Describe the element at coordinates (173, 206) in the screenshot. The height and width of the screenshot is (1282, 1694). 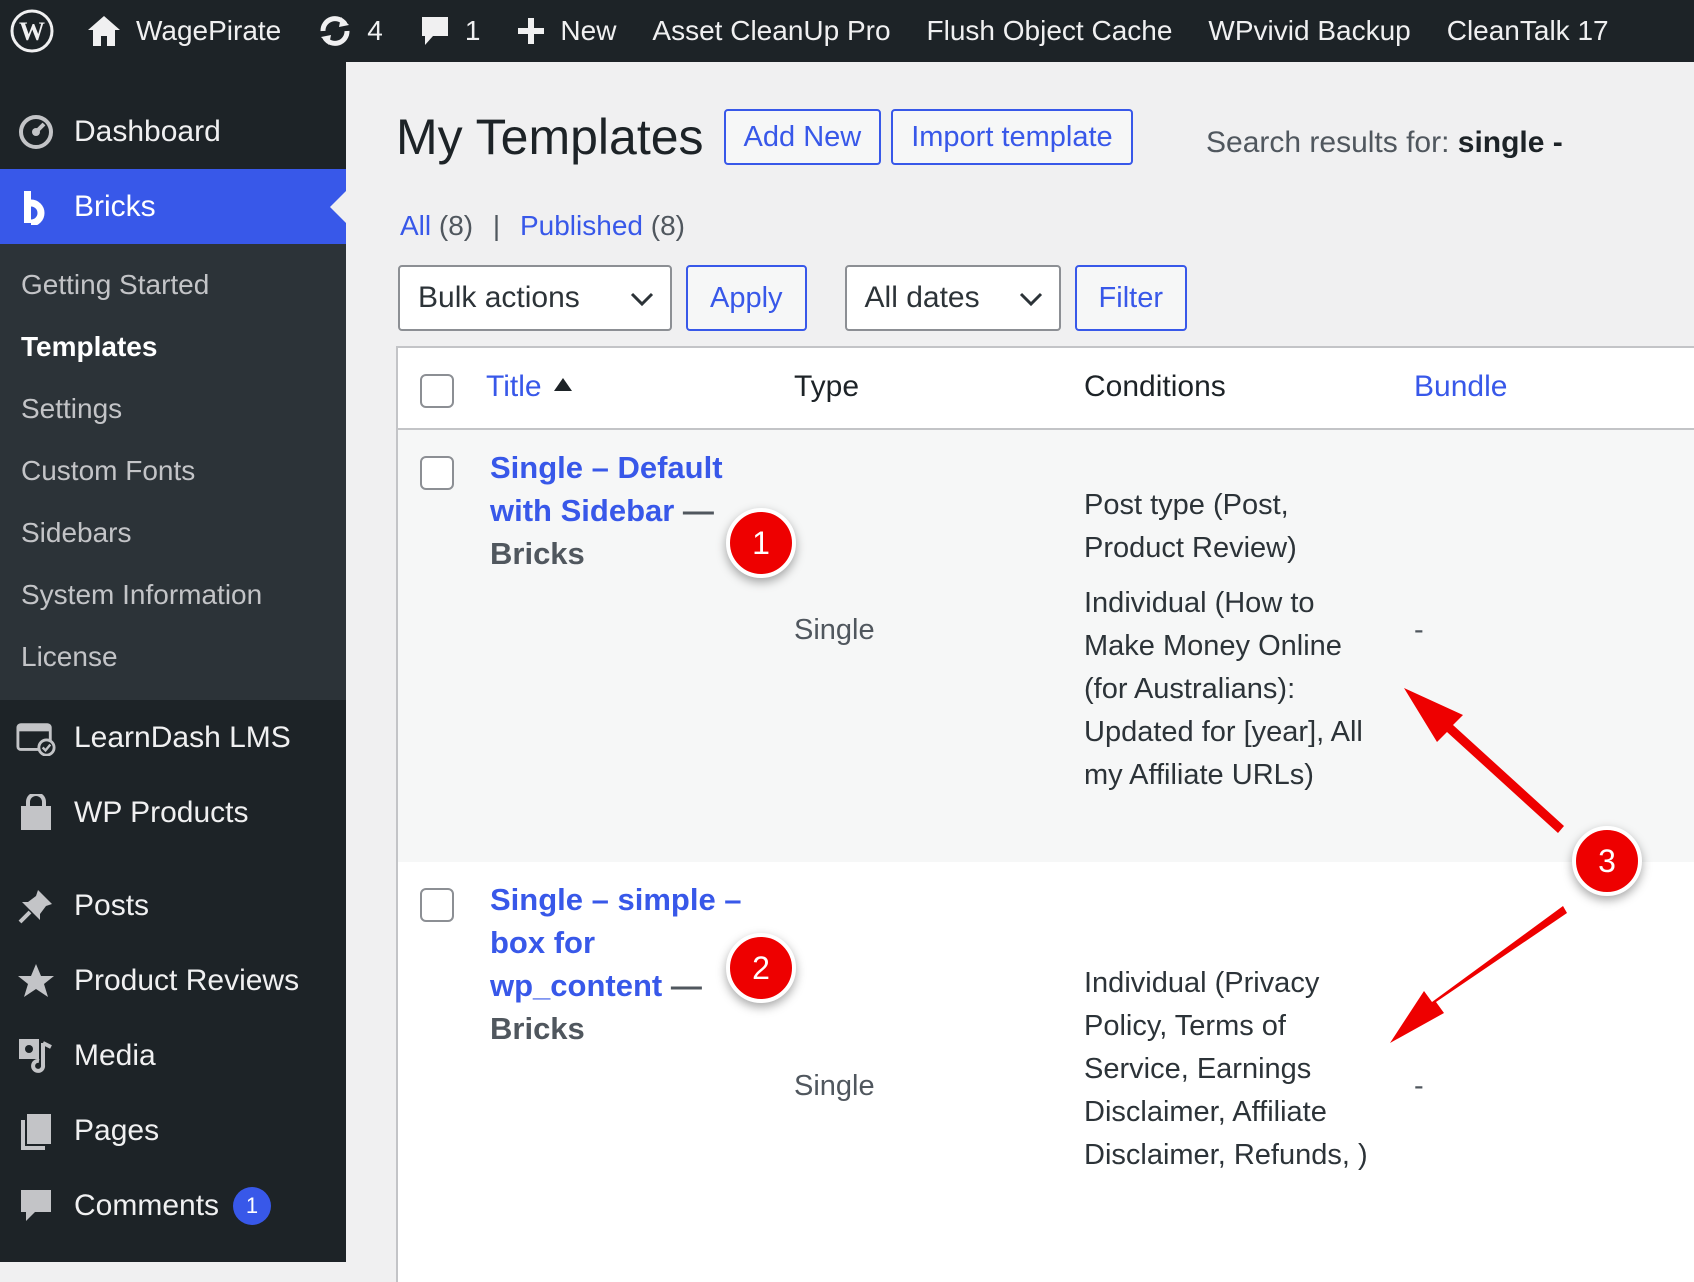
I see `menu-bricks: Bricks` at that location.